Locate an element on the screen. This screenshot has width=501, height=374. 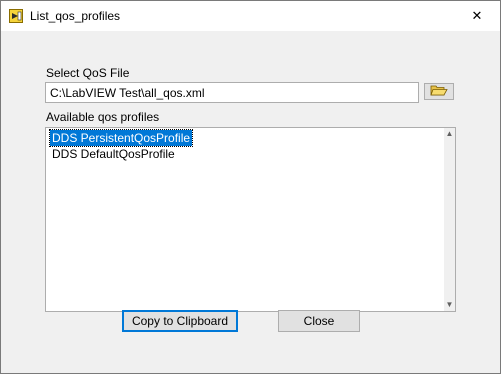
title-bar: List_qos_profiles ✕ is located at coordinates (250, 16).